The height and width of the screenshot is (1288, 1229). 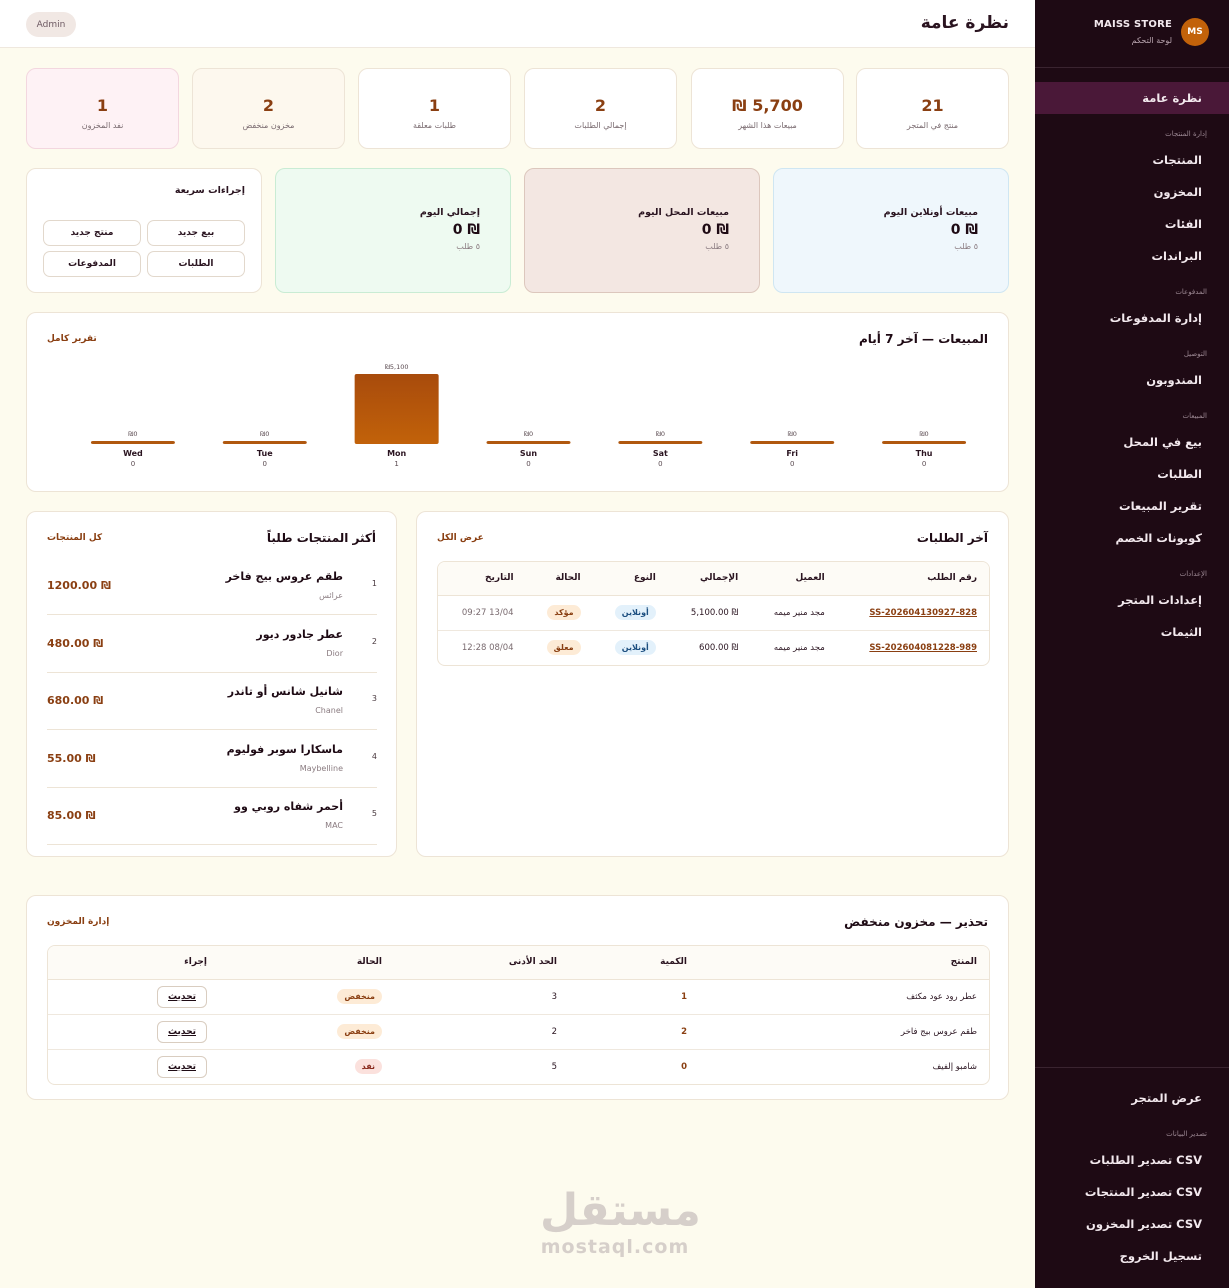 What do you see at coordinates (1132, 224) in the screenshot?
I see `sidebar-item: الفئات` at bounding box center [1132, 224].